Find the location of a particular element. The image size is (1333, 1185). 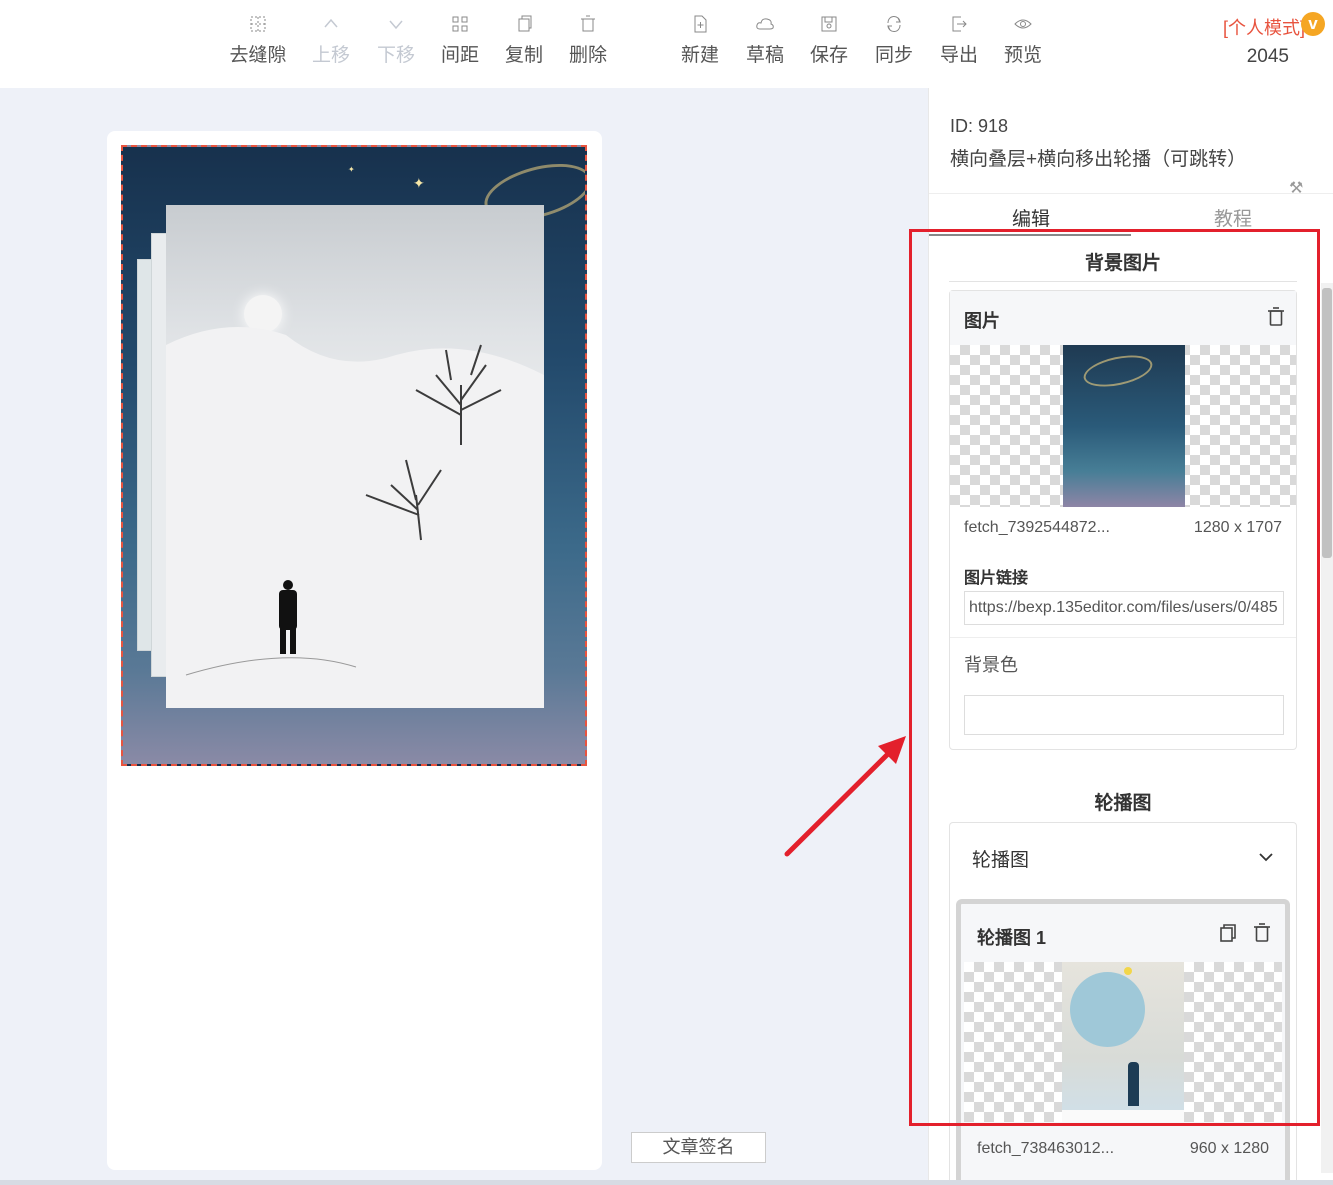

save-label: 保存 is located at coordinates (828, 55).